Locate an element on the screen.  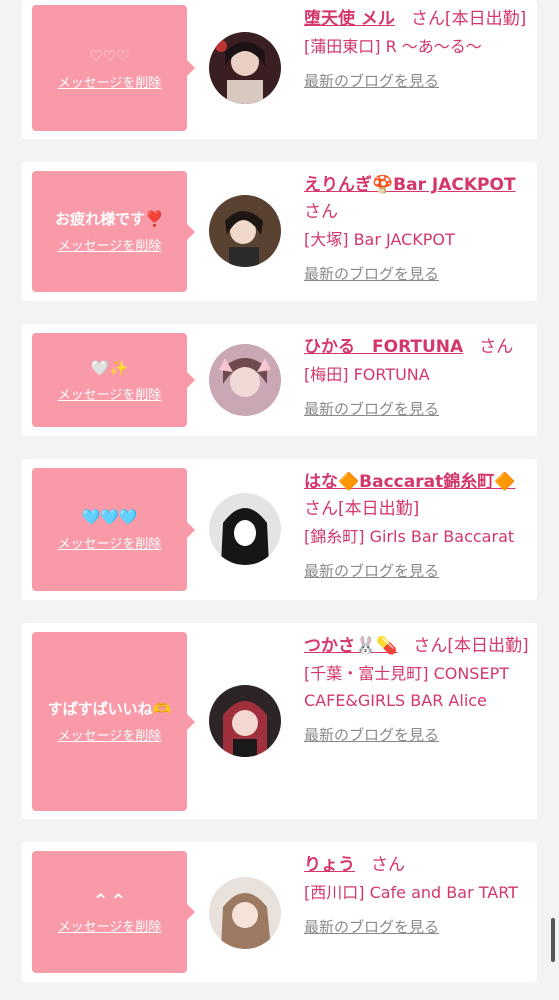
message-text: お疲れ様です❣️ is located at coordinates (109, 219).